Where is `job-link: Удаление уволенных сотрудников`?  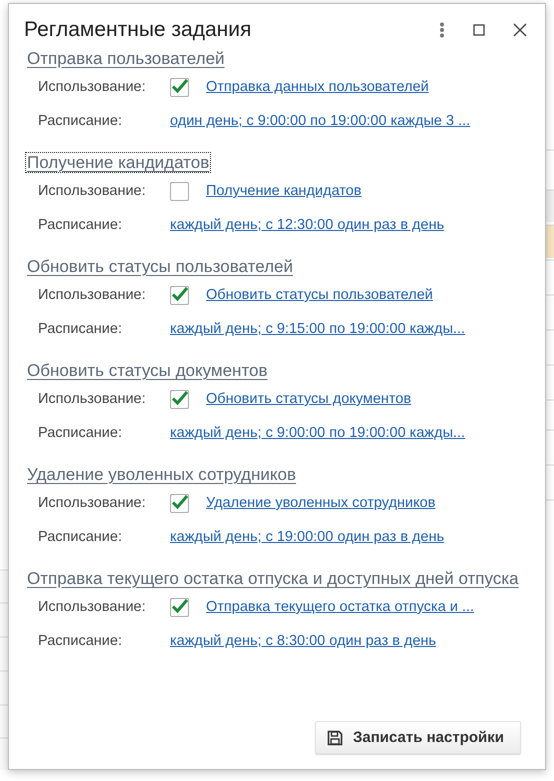 job-link: Удаление уволенных сотрудников is located at coordinates (321, 503).